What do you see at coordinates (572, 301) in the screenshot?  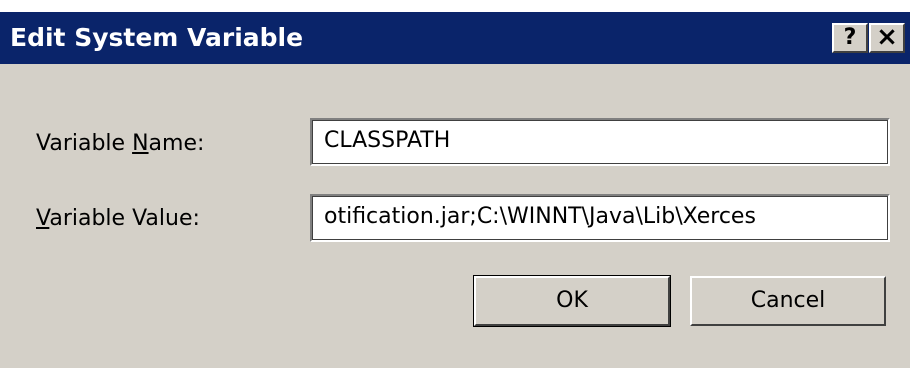 I see `ok-button: OK` at bounding box center [572, 301].